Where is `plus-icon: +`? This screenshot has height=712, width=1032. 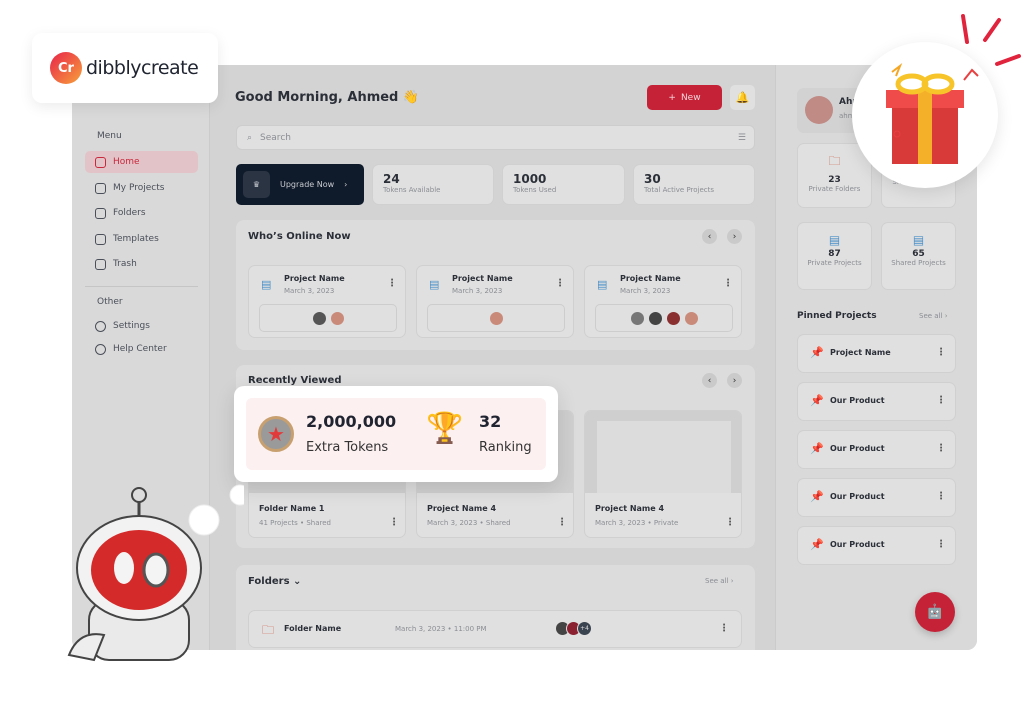 plus-icon: + is located at coordinates (672, 97).